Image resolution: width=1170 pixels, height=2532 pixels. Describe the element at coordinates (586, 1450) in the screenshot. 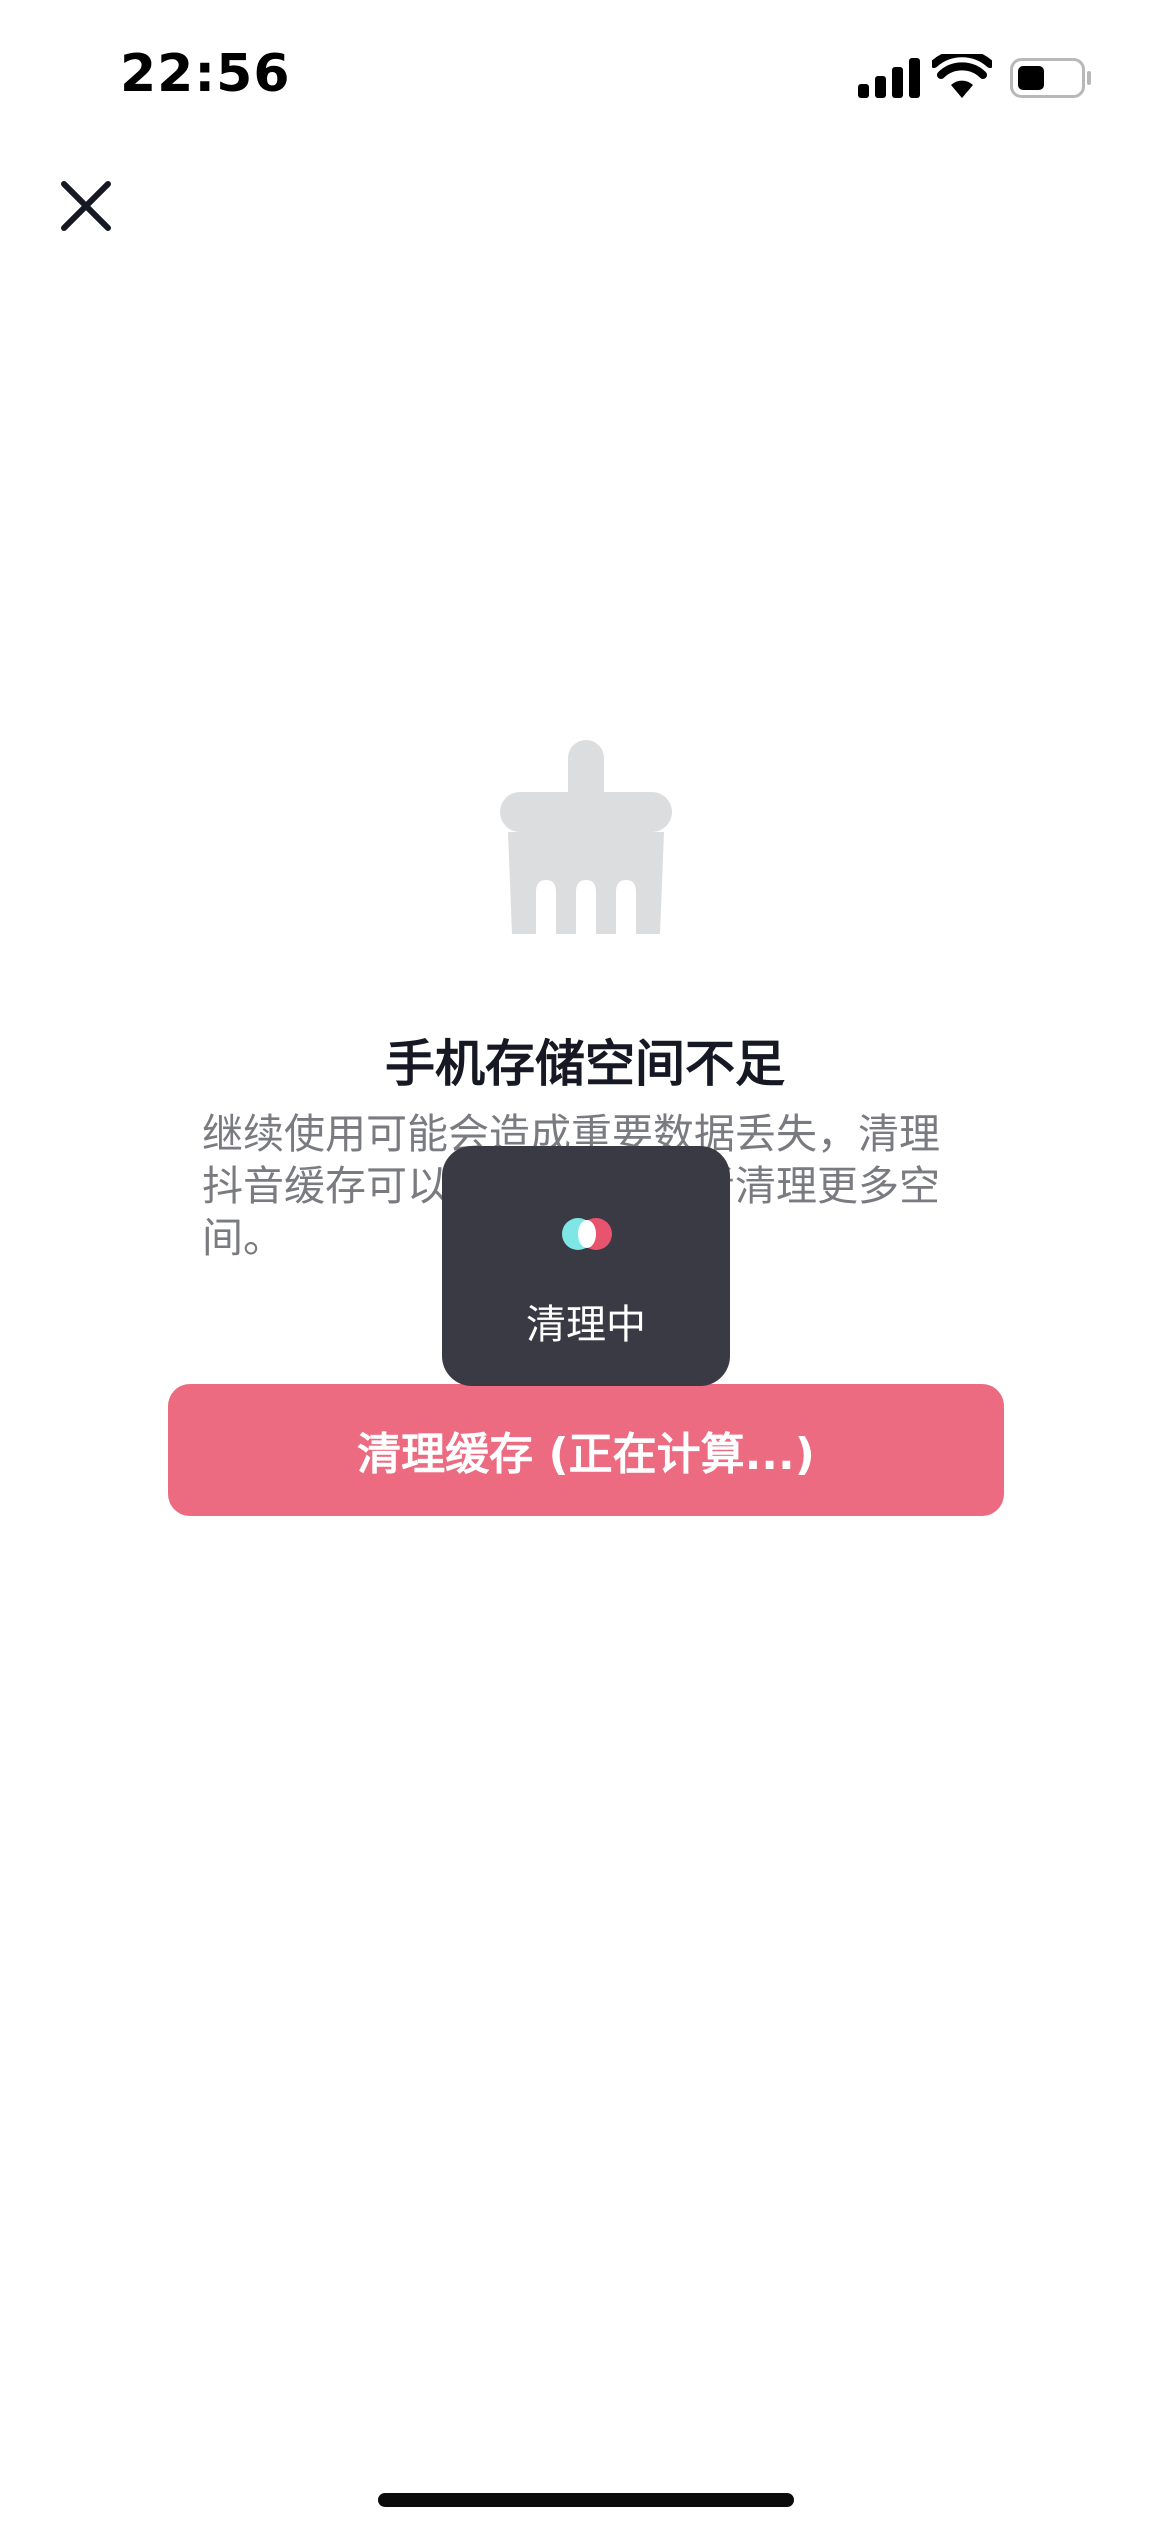

I see `clean-cache-button: 清理缓存 (正在计算...)` at that location.